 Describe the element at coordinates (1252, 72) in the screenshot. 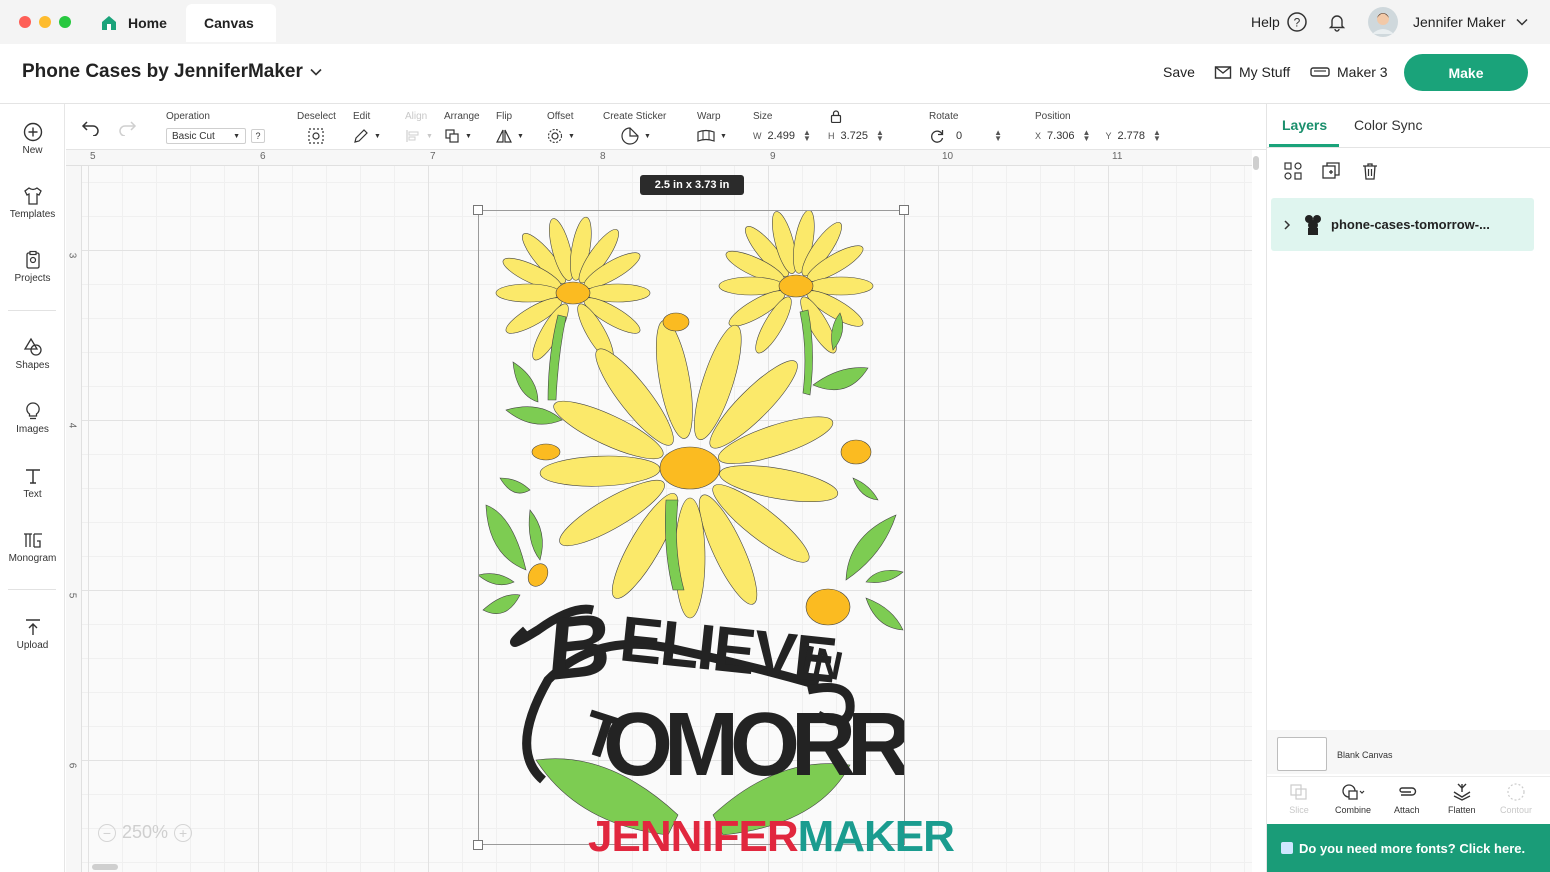

I see `my-stuff-button: My Stuff` at that location.